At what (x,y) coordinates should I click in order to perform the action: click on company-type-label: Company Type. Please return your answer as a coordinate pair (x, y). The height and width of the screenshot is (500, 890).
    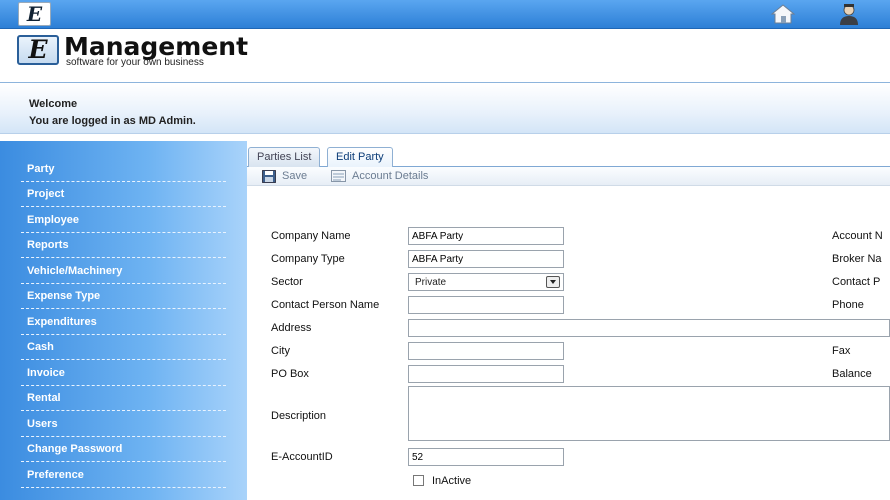
    Looking at the image, I should click on (308, 259).